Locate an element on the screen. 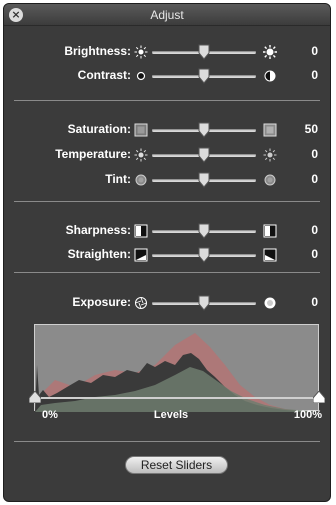  slider-row-brightness: Brightness: 0 is located at coordinates (167, 52).